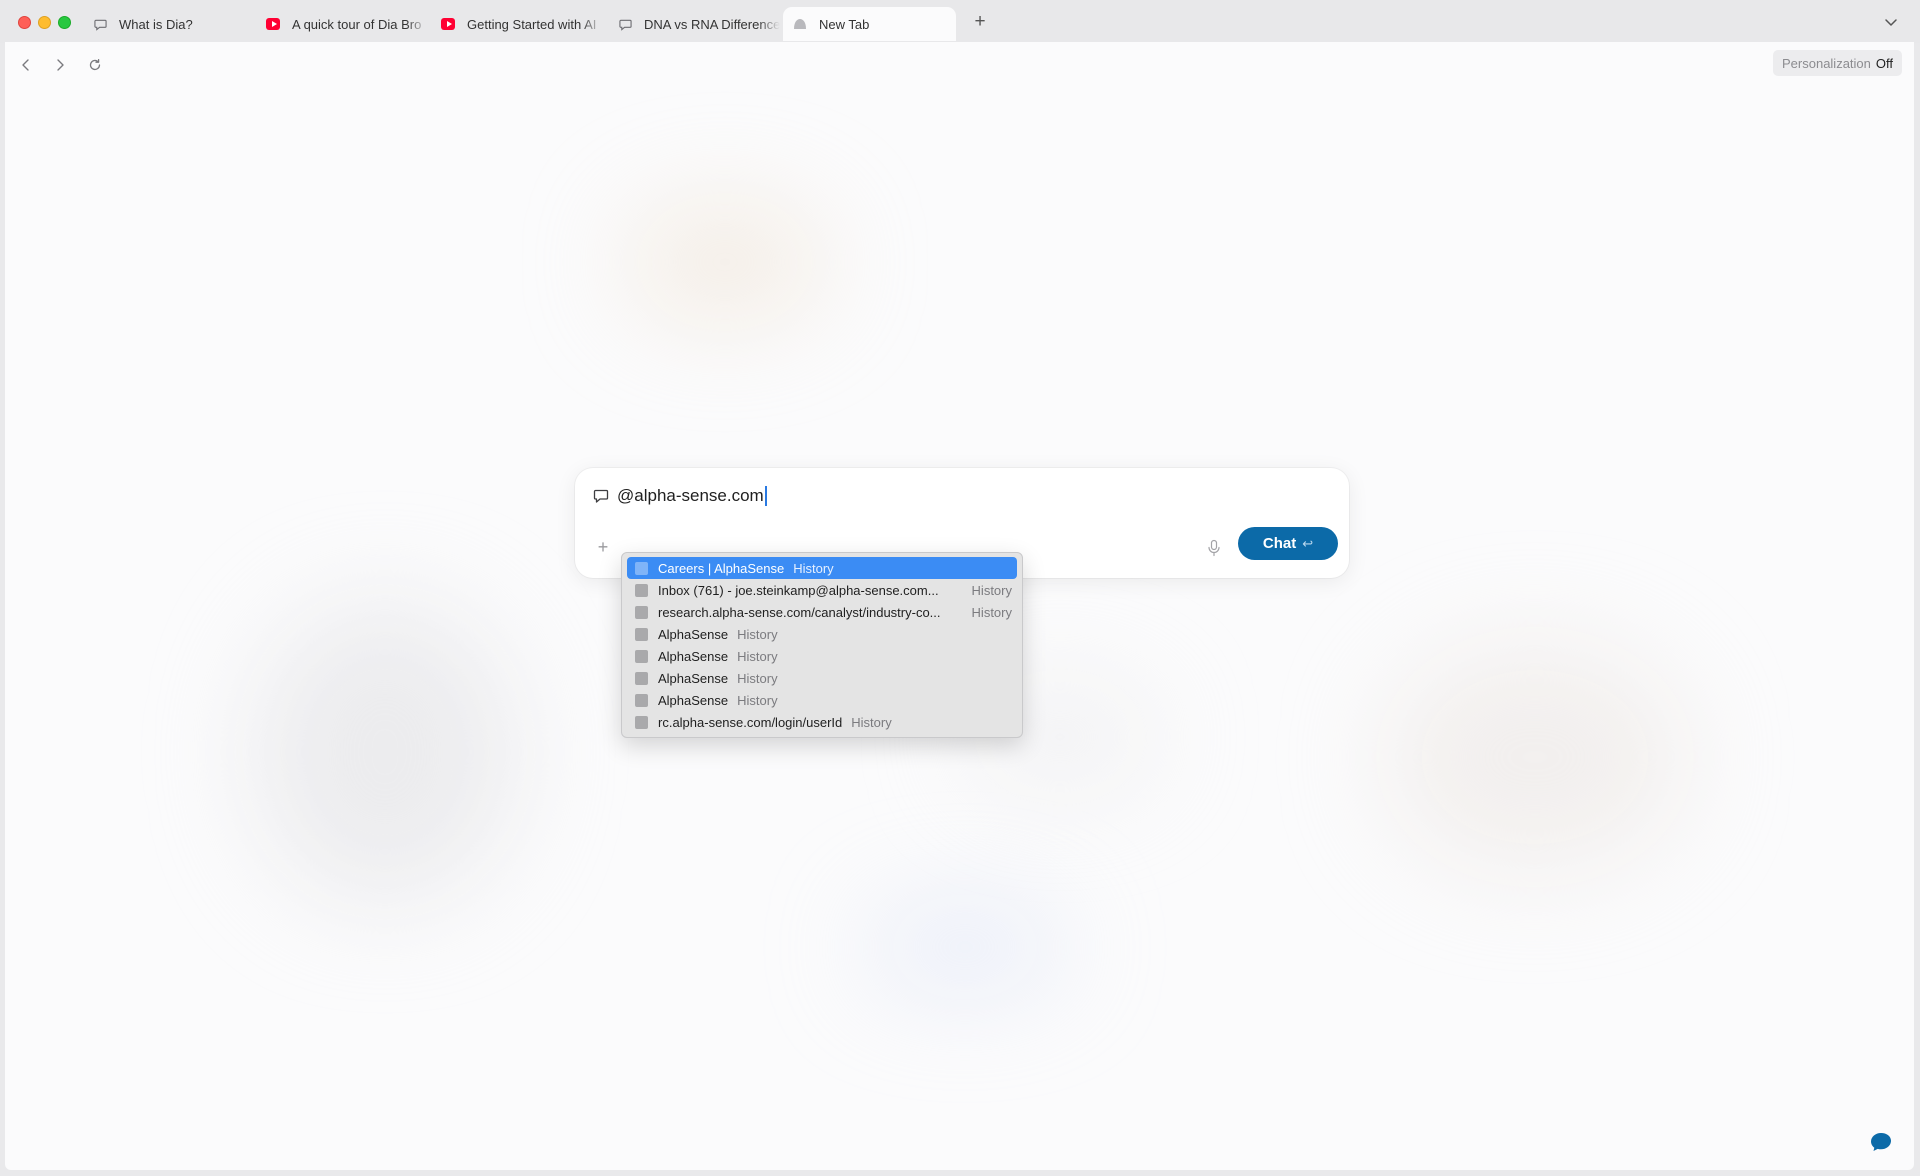 This screenshot has height=1176, width=1920. I want to click on tab-new-tab: New Tab, so click(869, 24).